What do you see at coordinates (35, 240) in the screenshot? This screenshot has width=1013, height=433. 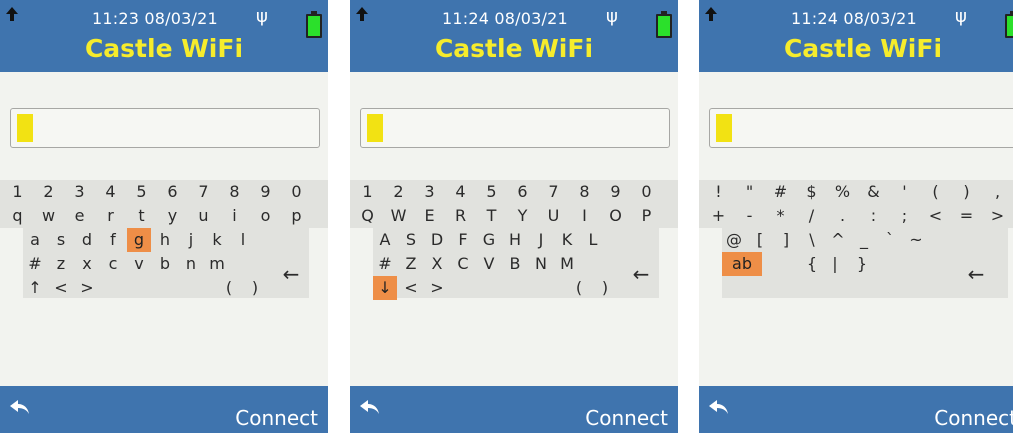 I see `key: a` at bounding box center [35, 240].